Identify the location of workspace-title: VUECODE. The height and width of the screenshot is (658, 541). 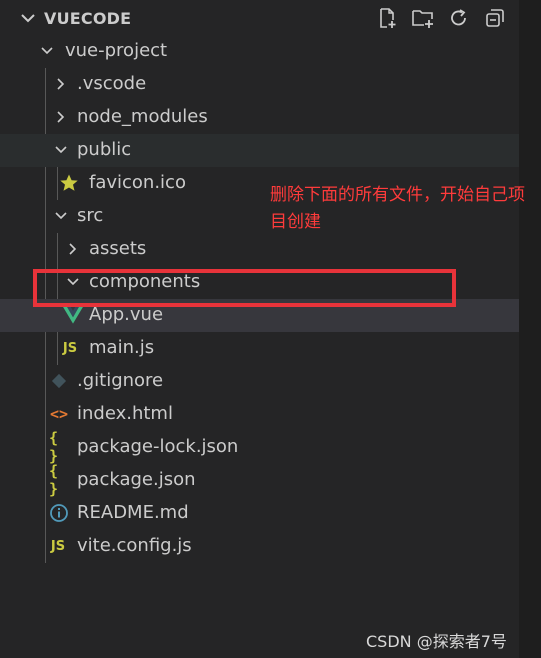
(88, 18).